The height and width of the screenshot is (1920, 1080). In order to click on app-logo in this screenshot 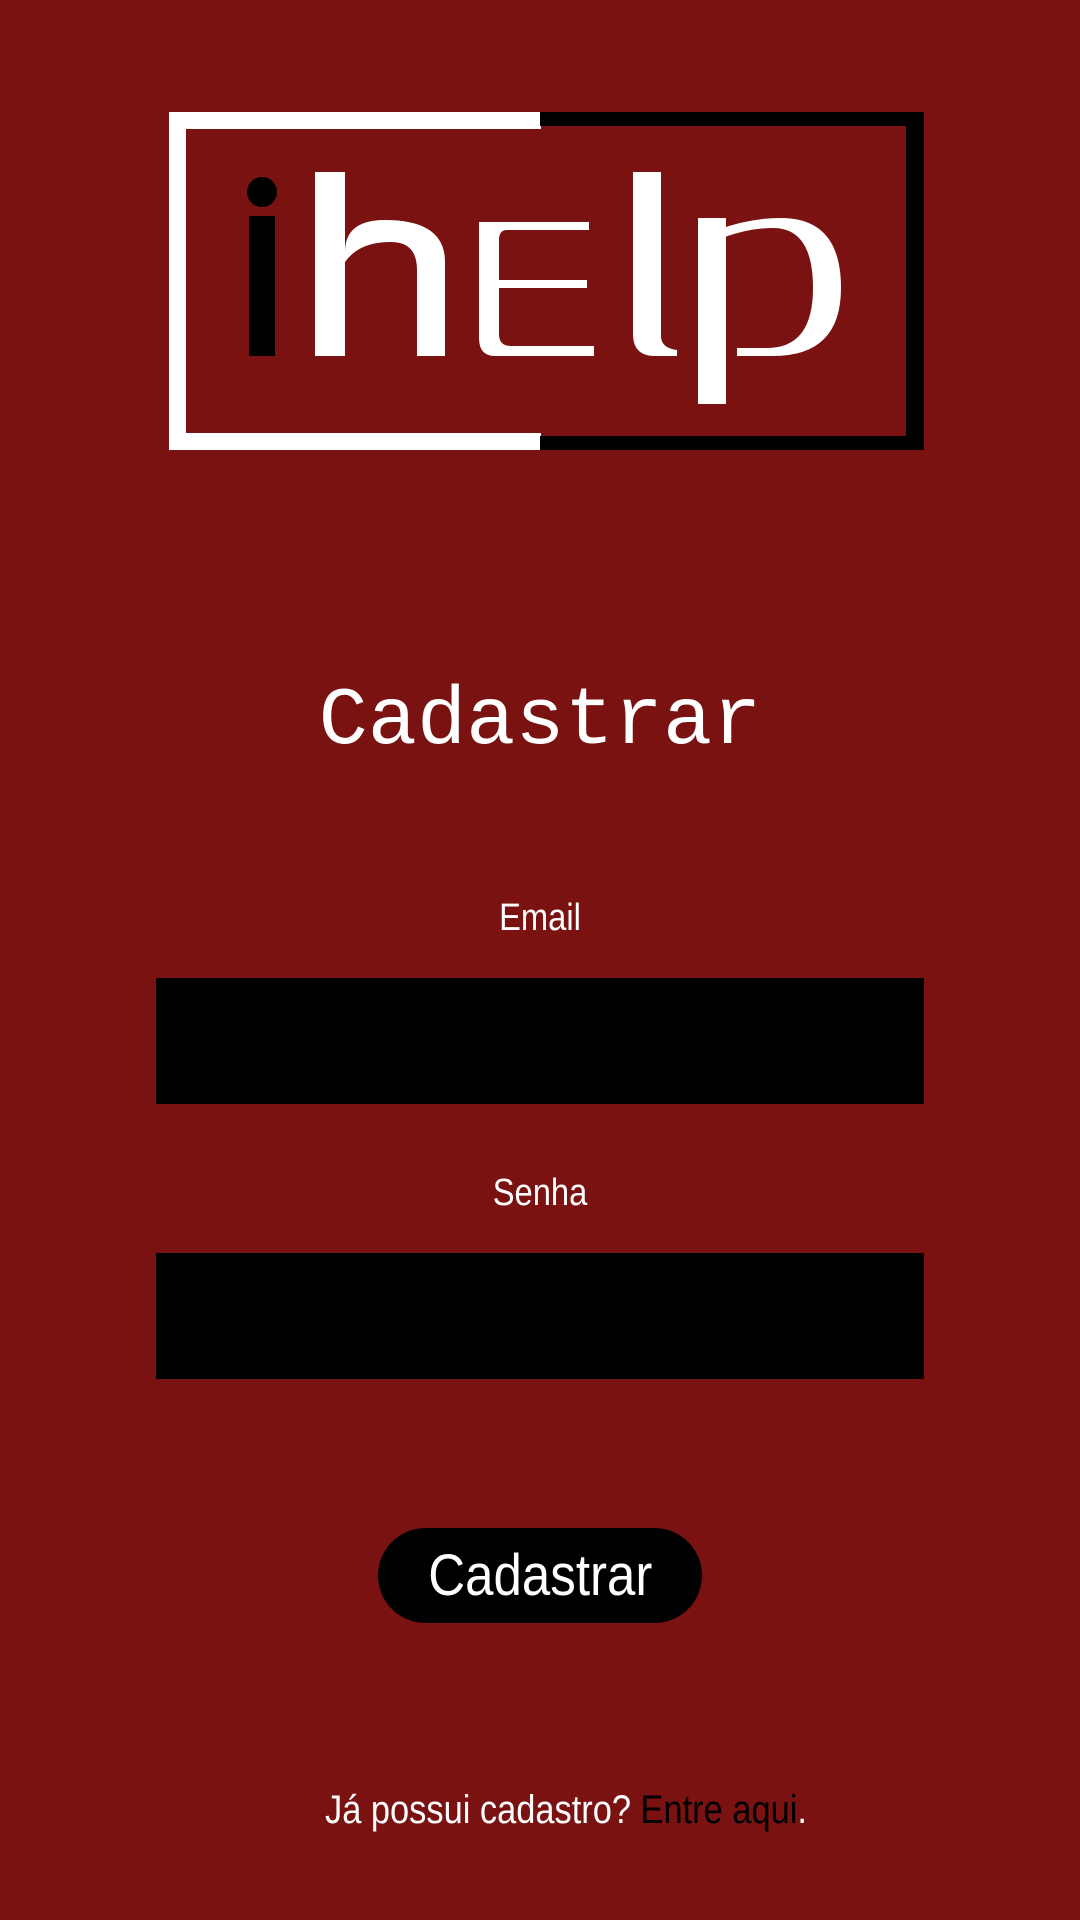, I will do `click(546, 281)`.